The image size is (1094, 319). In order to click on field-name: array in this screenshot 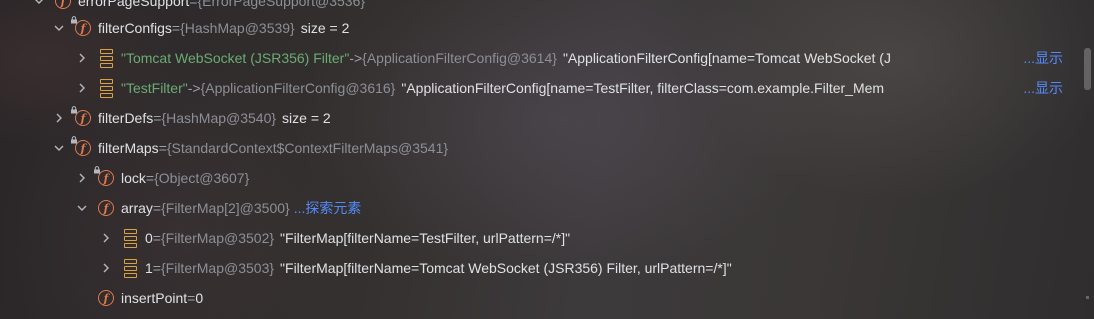, I will do `click(137, 208)`.